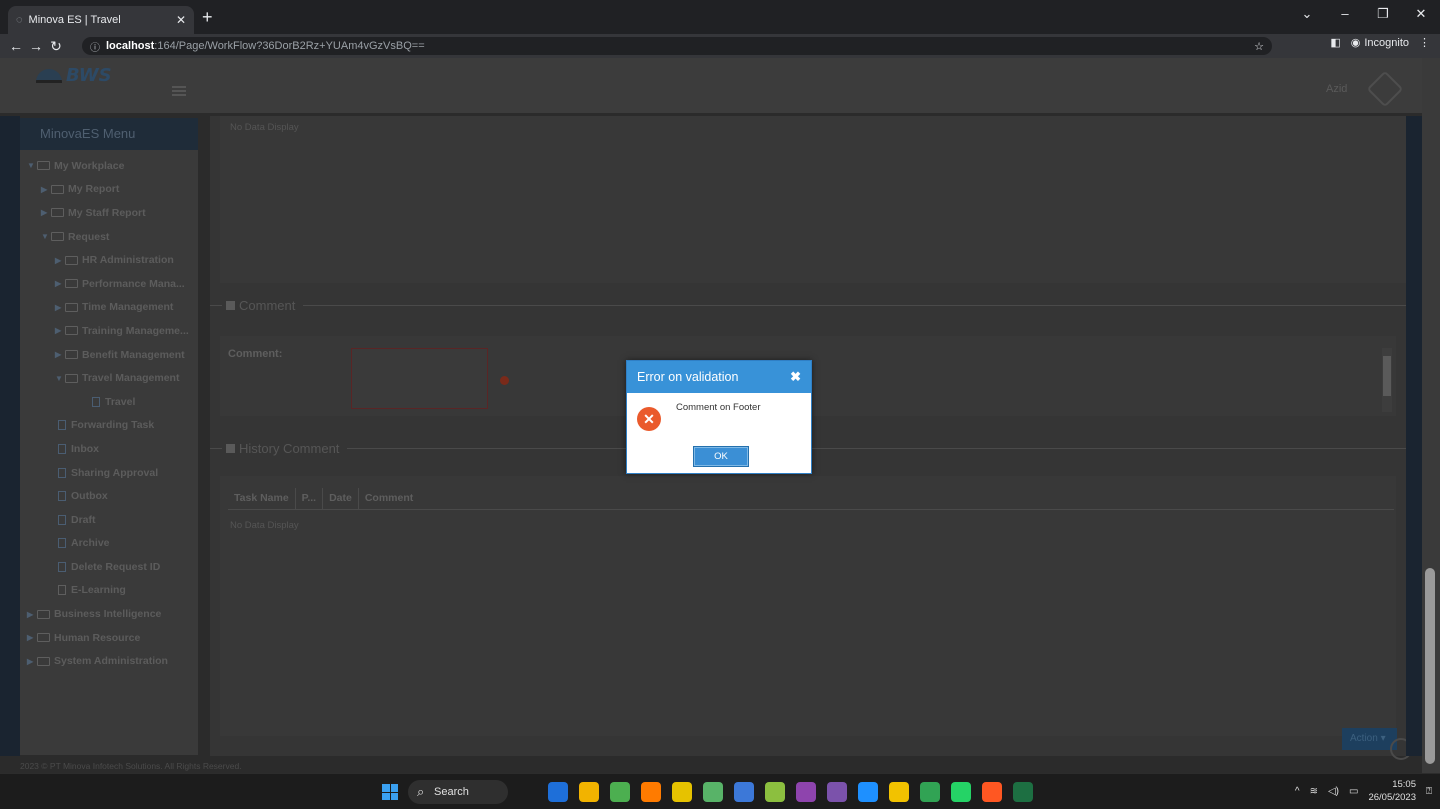 This screenshot has height=809, width=1440. What do you see at coordinates (390, 792) in the screenshot?
I see `windows-start-icon` at bounding box center [390, 792].